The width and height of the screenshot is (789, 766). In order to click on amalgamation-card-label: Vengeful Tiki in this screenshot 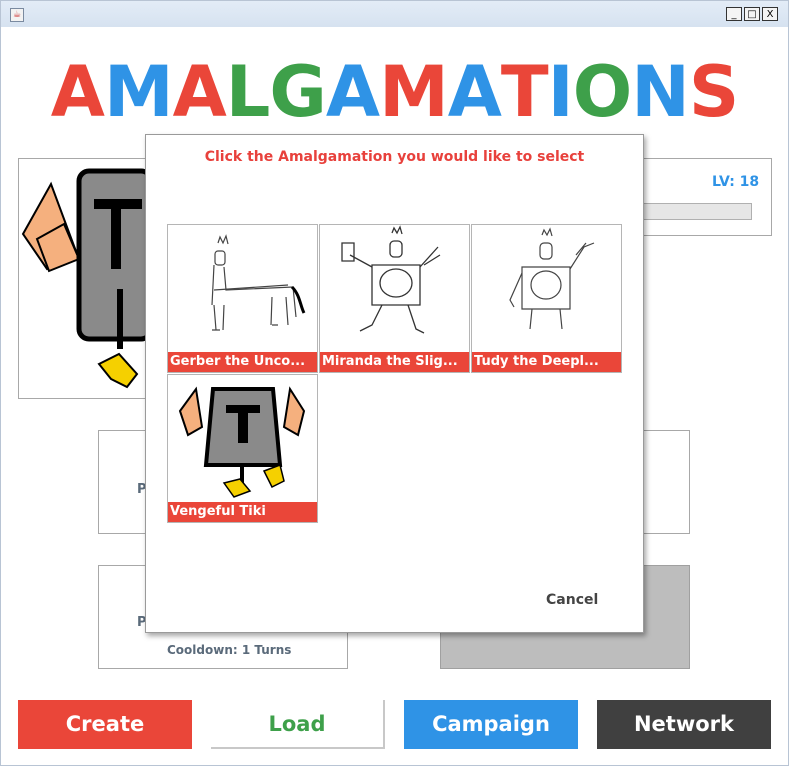, I will do `click(242, 512)`.